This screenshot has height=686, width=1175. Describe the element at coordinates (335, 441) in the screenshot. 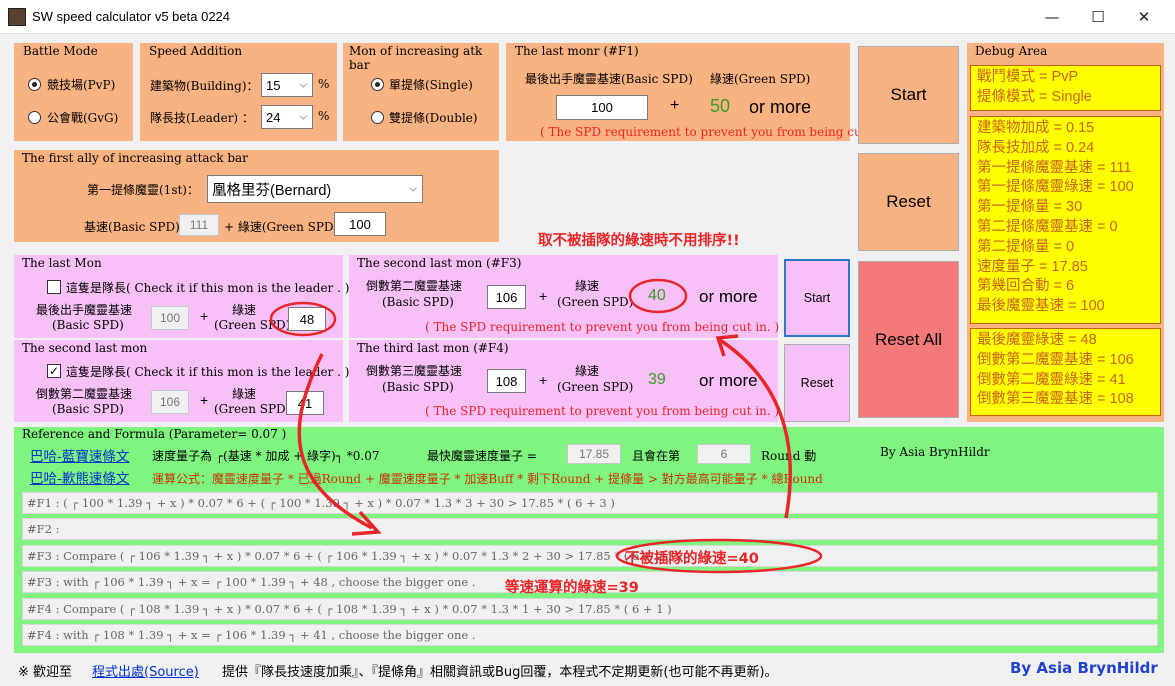

I see `arrow-down-path` at that location.